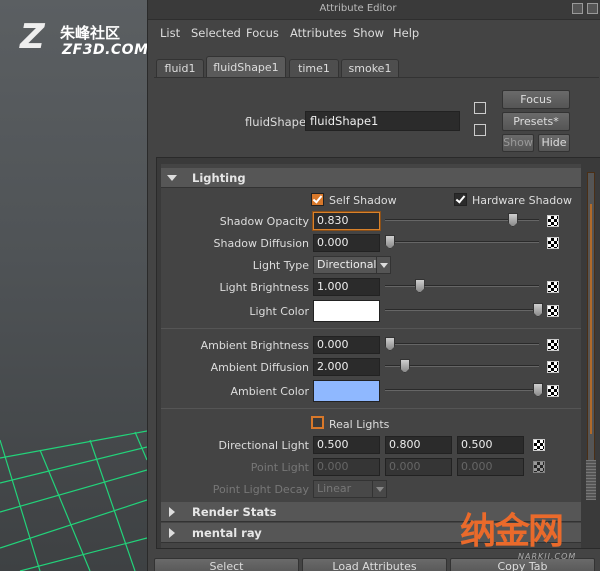 This screenshot has width=600, height=571. I want to click on tab-smoke1: smoke1, so click(370, 68).